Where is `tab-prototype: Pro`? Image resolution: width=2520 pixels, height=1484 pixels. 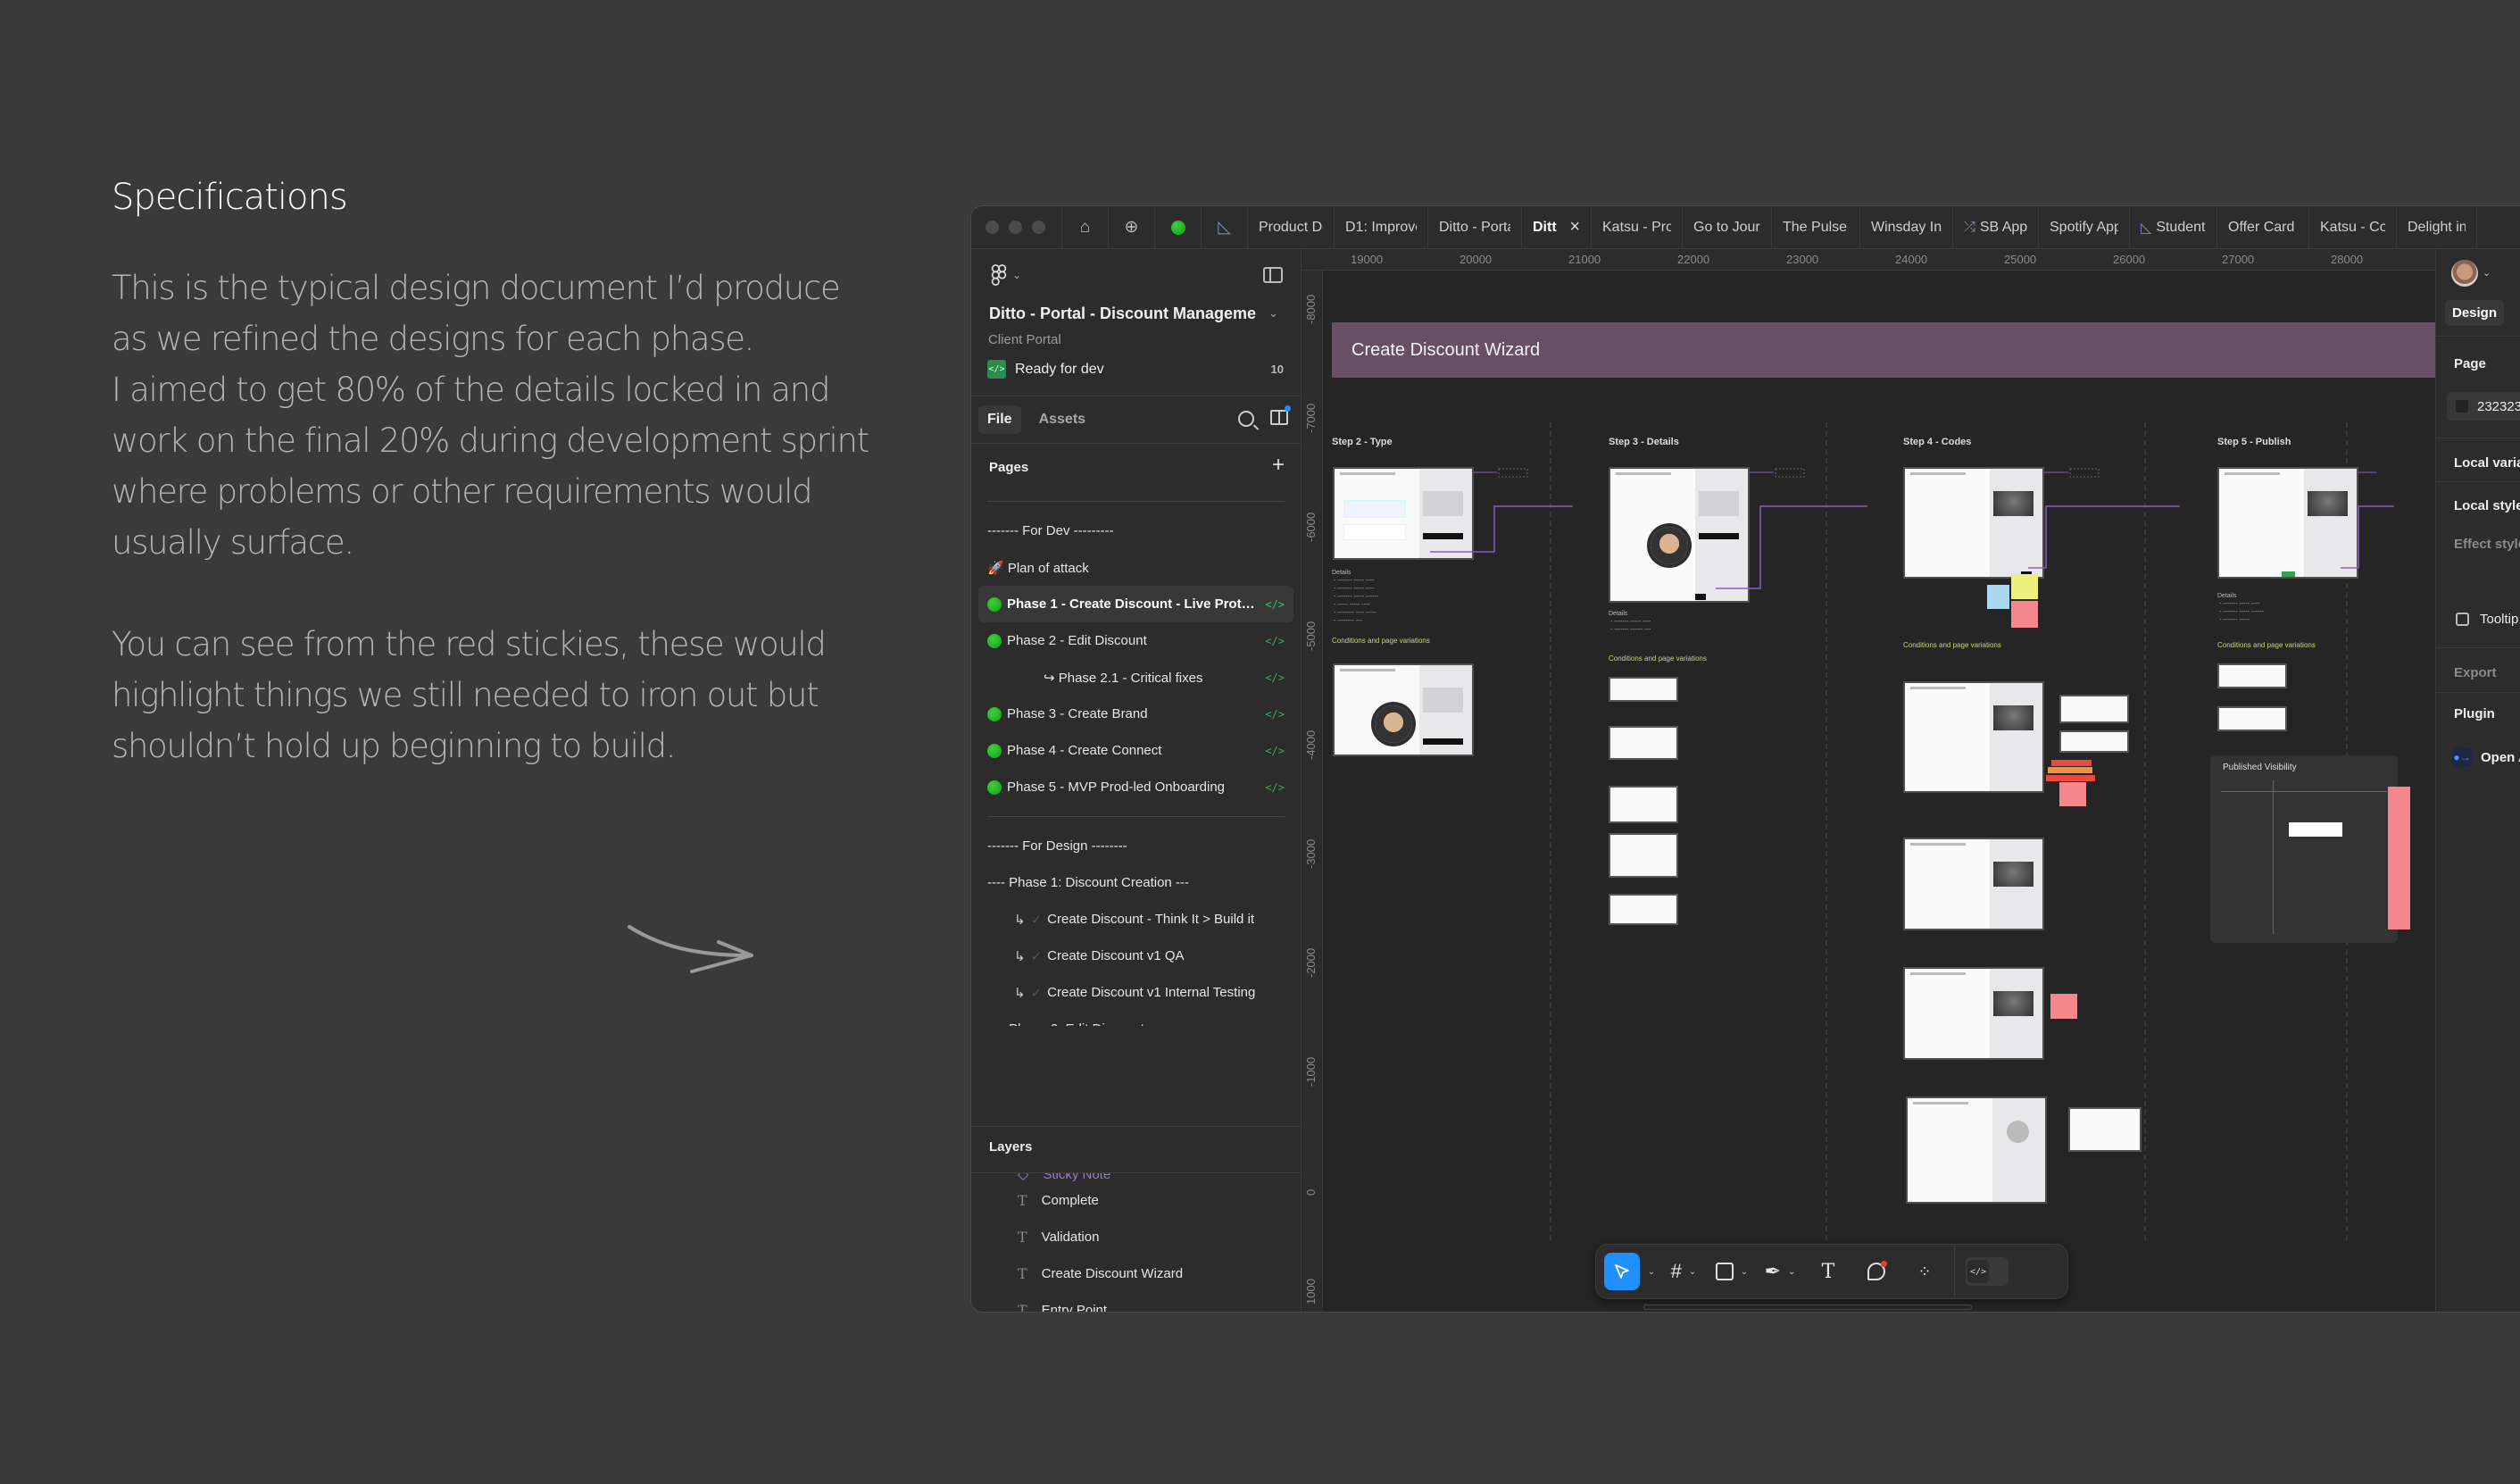 tab-prototype: Pro is located at coordinates (2517, 313).